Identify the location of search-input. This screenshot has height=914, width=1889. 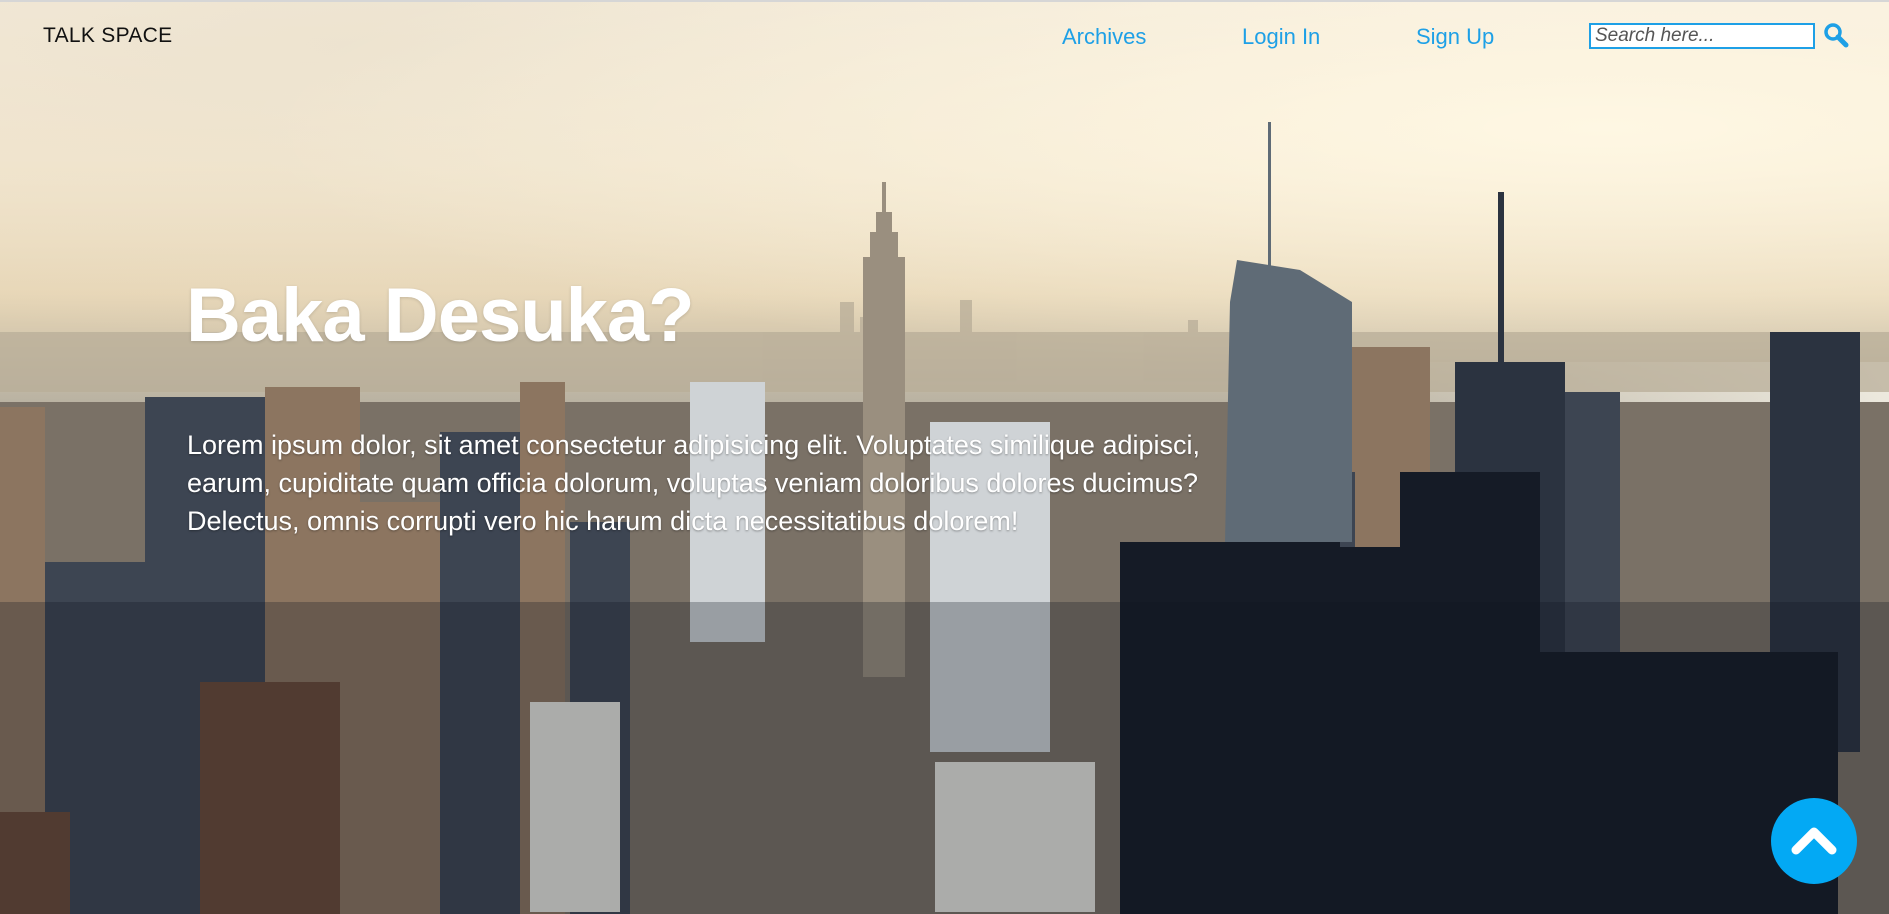
(1702, 36).